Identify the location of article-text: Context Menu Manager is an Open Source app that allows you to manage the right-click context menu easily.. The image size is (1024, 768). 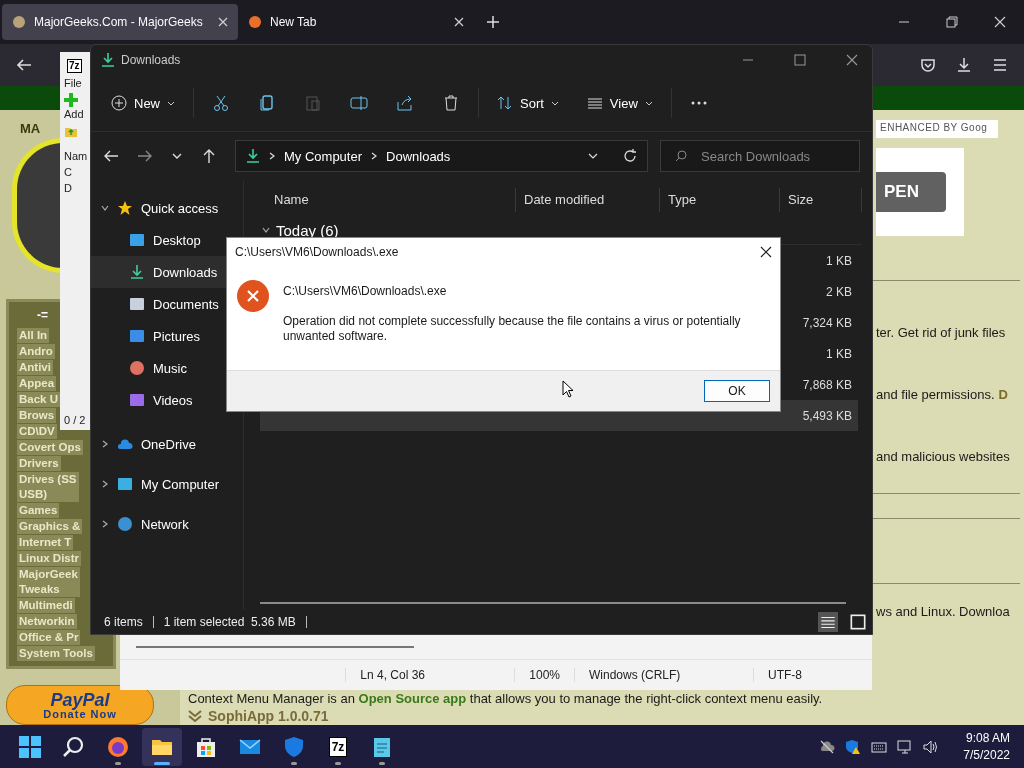
(506, 698).